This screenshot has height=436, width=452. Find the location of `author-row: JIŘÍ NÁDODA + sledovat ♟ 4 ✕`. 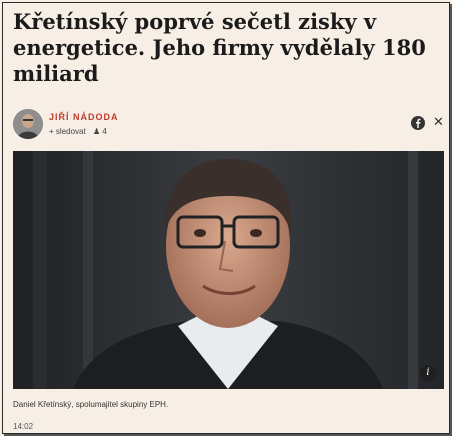

author-row: JIŘÍ NÁDODA + sledovat ♟ 4 ✕ is located at coordinates (228, 125).